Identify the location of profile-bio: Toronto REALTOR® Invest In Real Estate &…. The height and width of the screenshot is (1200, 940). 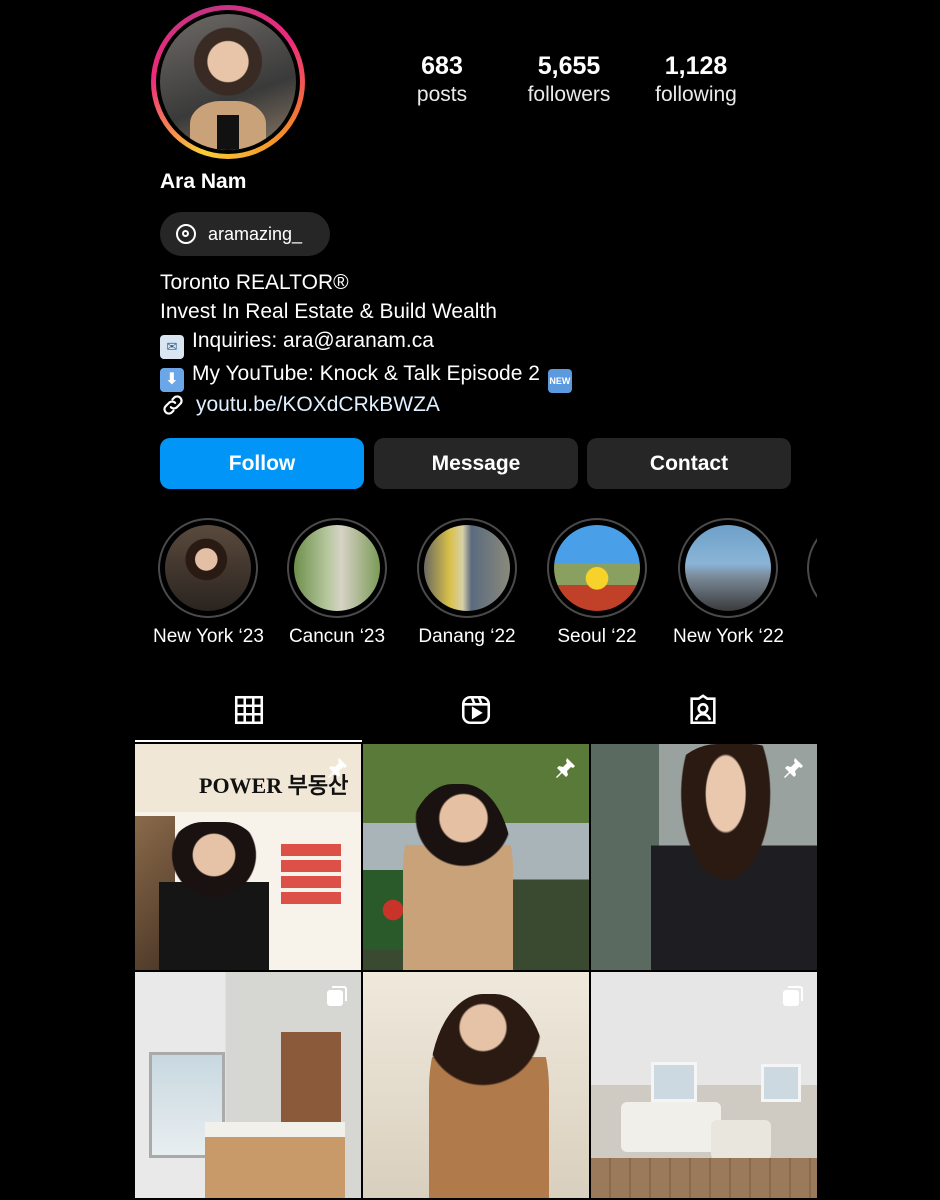
(366, 330).